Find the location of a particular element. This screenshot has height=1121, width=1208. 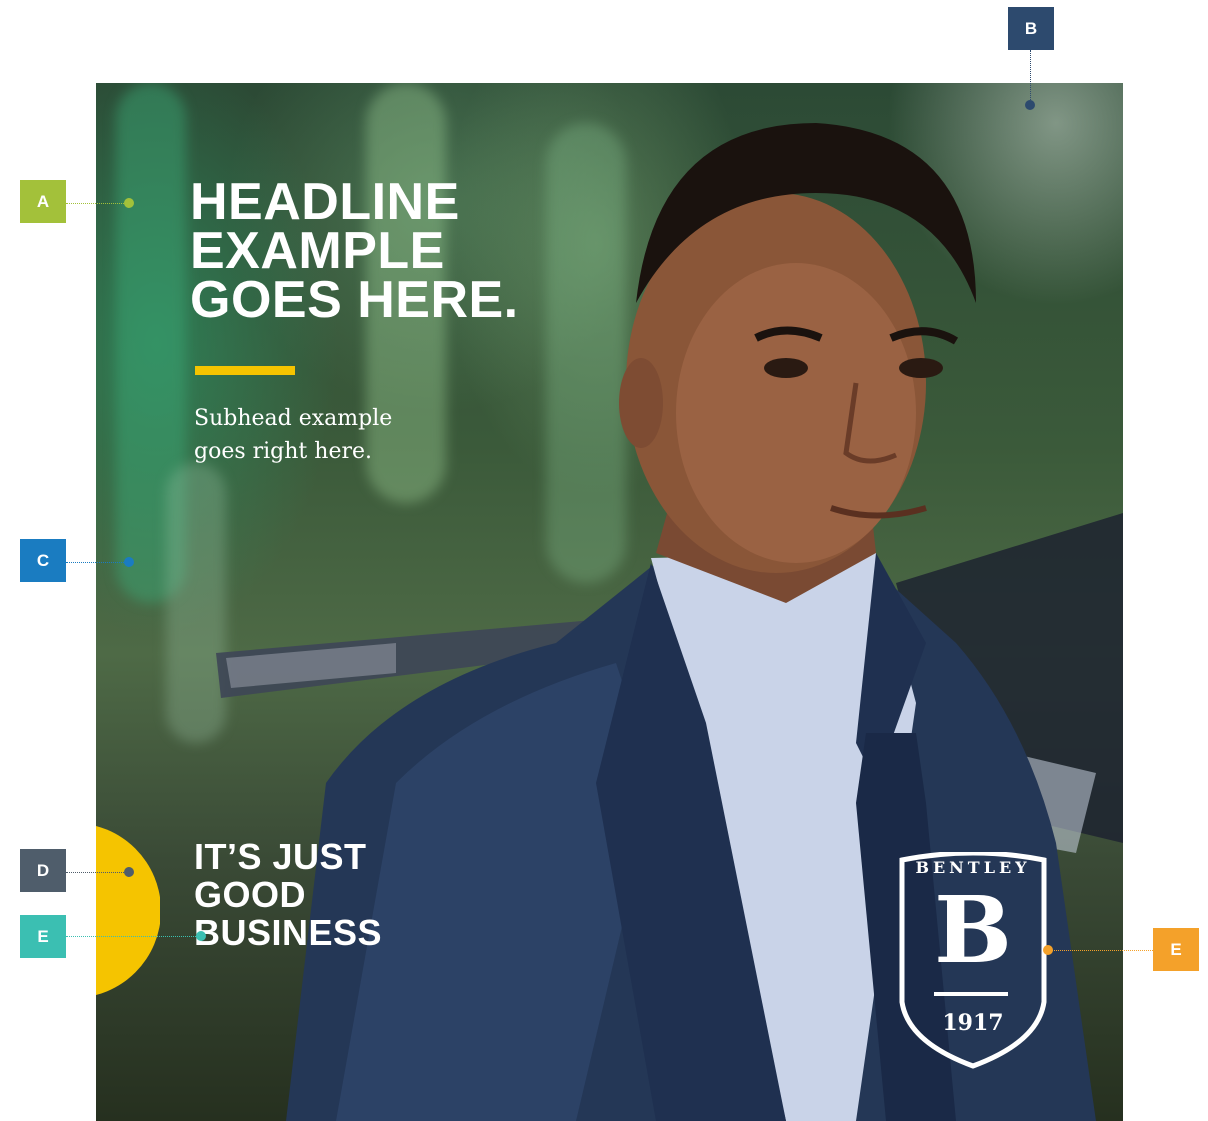

tagline-line: BUSINESS is located at coordinates (288, 932).